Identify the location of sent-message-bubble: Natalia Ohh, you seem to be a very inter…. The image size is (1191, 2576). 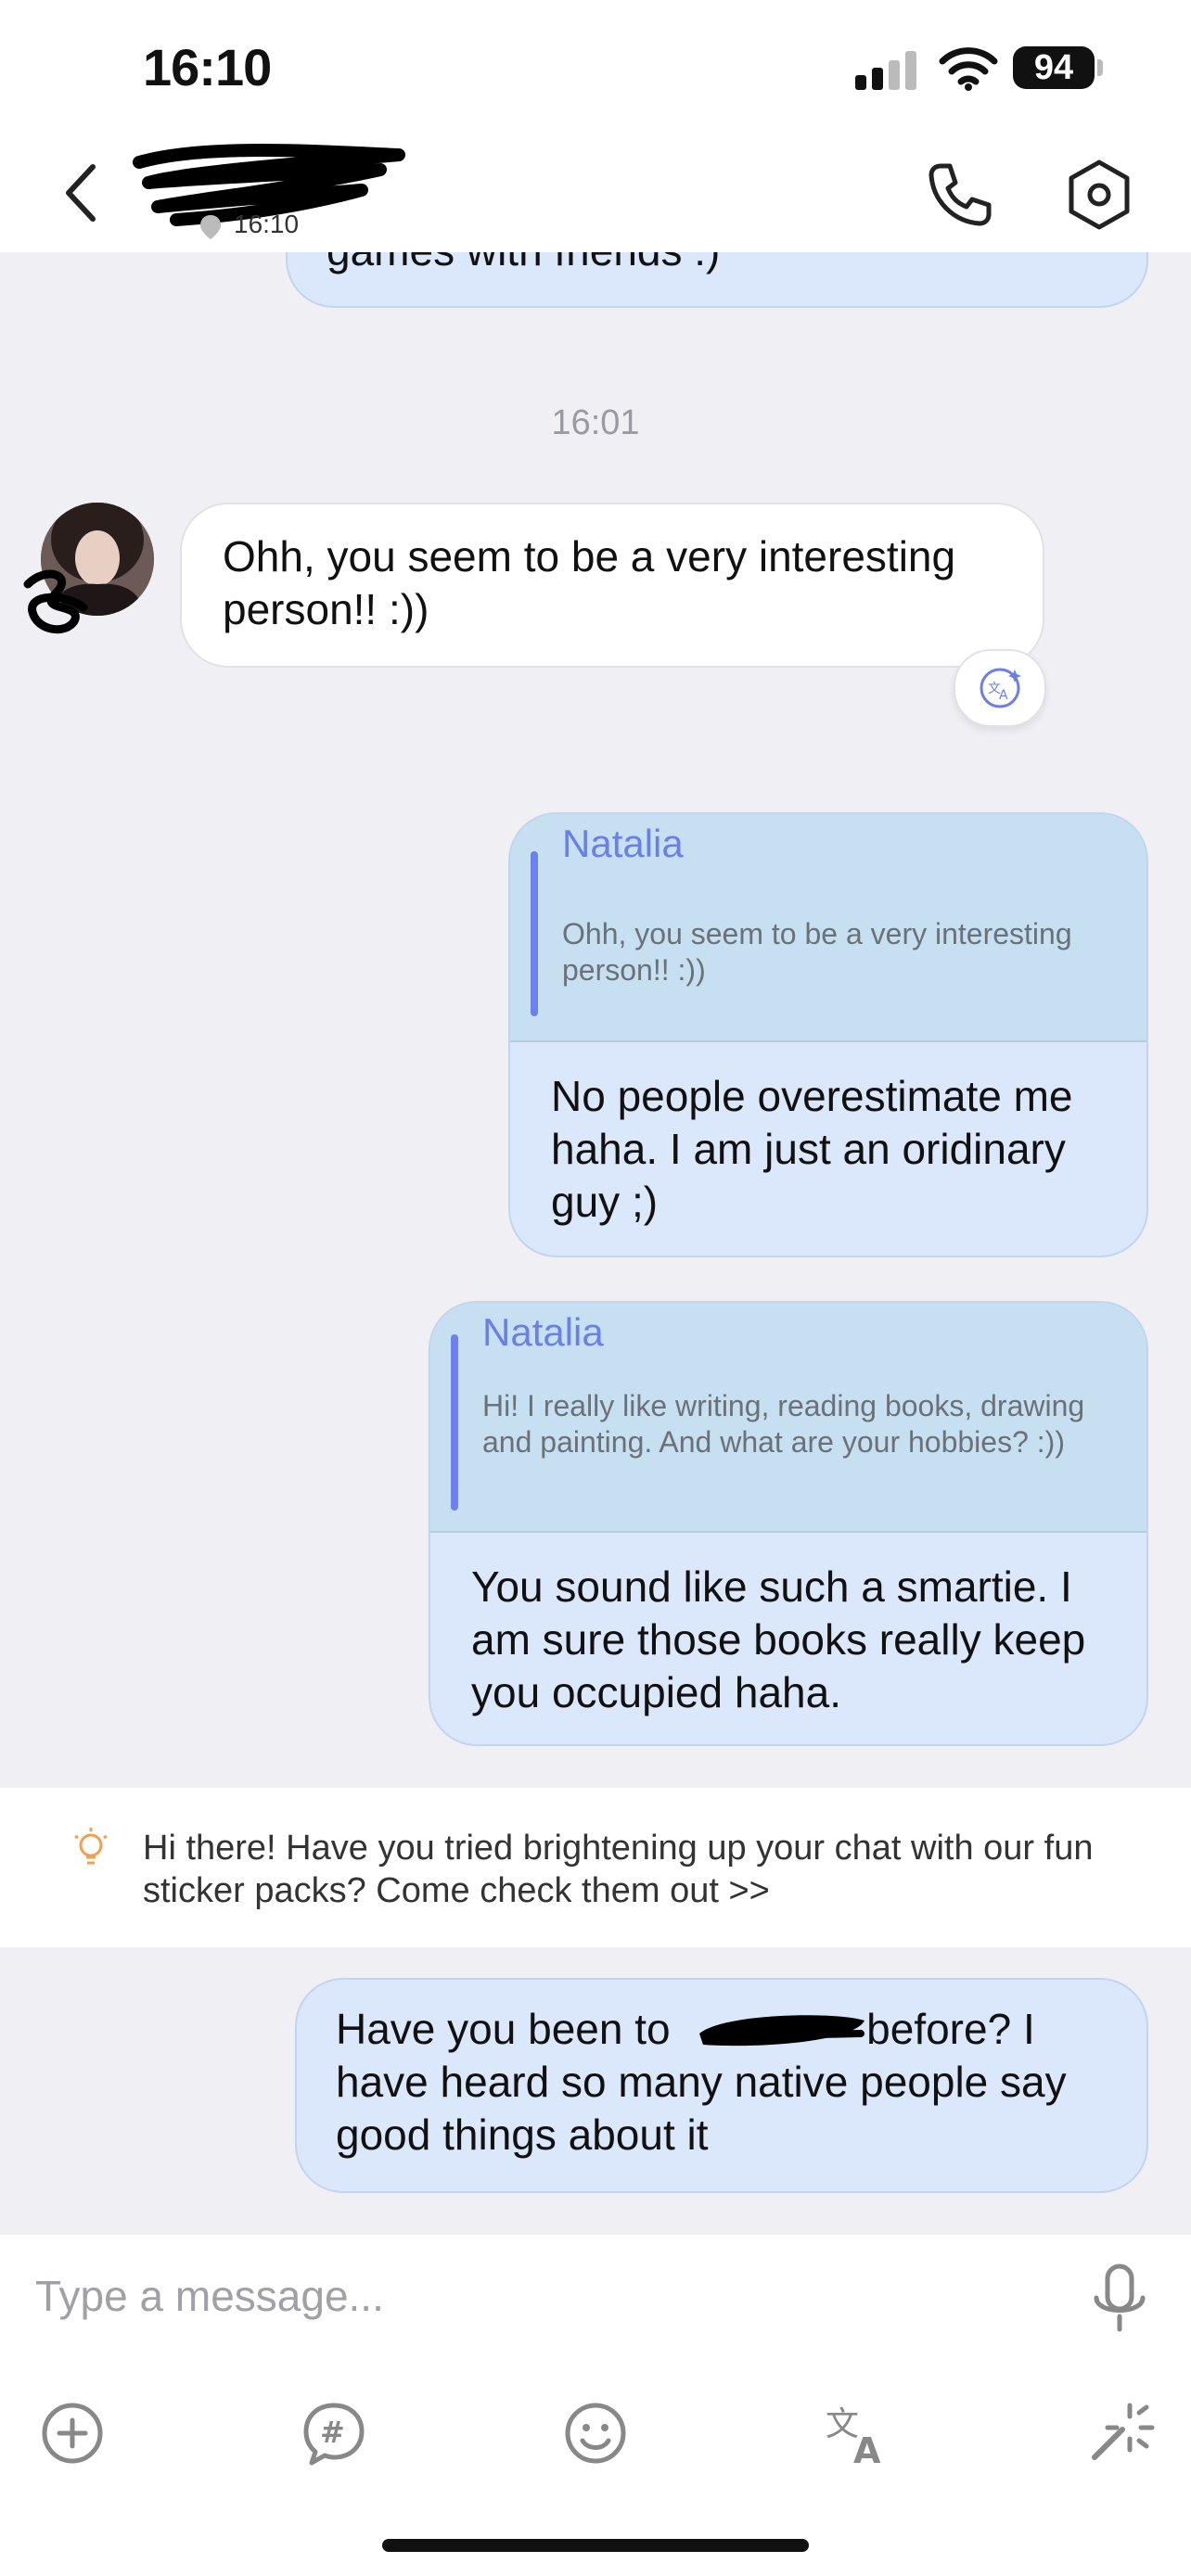
(828, 1035).